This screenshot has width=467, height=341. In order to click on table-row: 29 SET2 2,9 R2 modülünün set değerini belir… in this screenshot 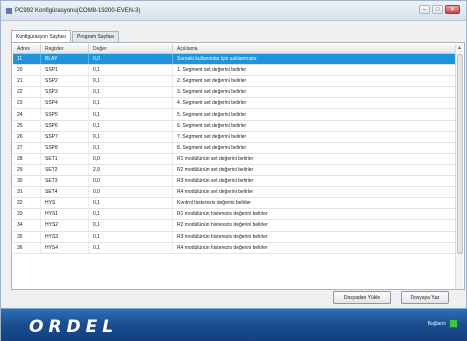, I will do `click(234, 170)`.